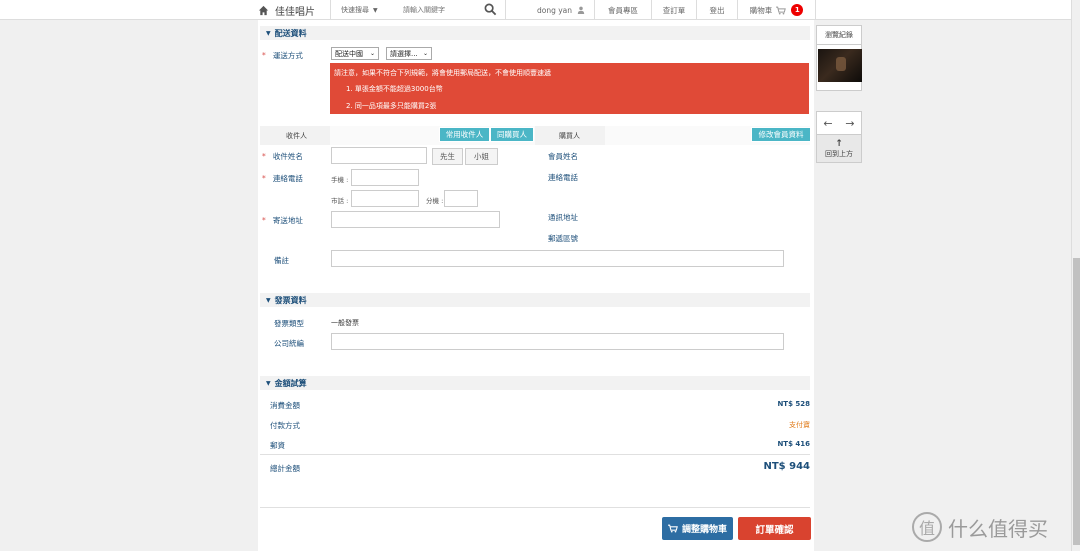 The width and height of the screenshot is (1080, 551). I want to click on cart-link: 購物車 1, so click(777, 10).